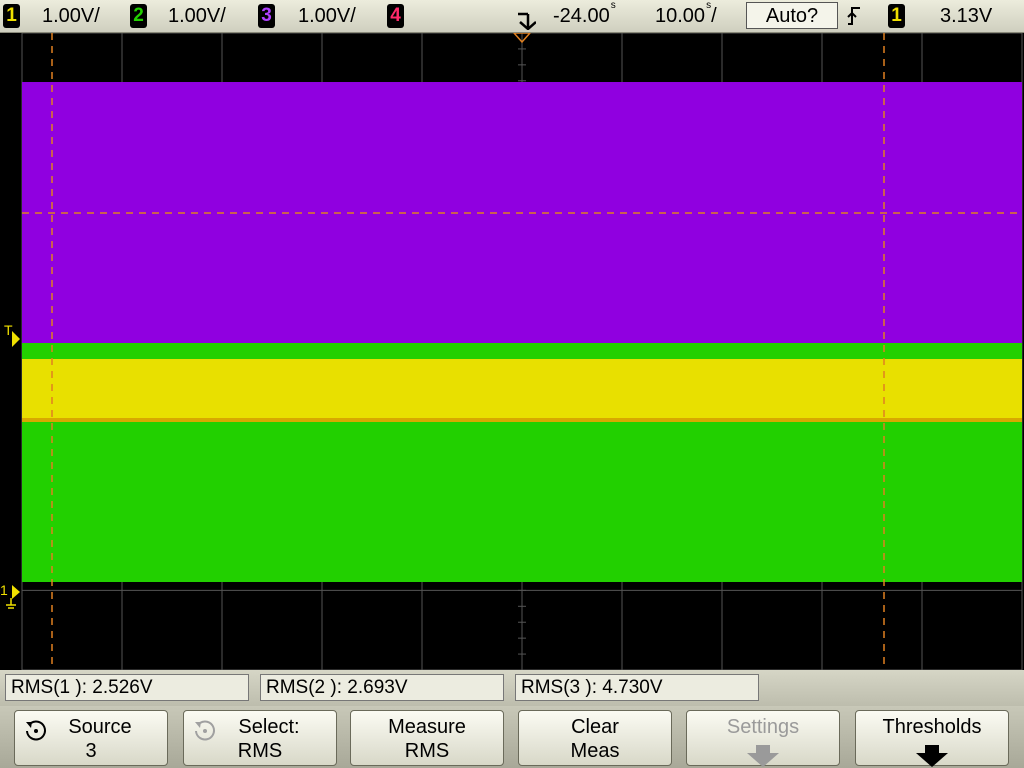 This screenshot has height=768, width=1024. What do you see at coordinates (16, 592) in the screenshot?
I see `channel-1-ground-arrow` at bounding box center [16, 592].